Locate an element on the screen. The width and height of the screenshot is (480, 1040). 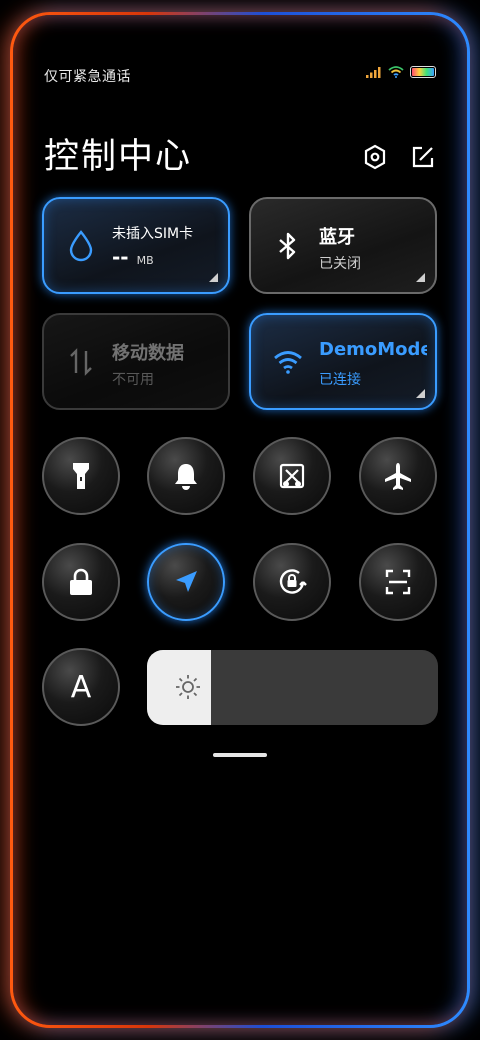
flashlight-toggle is located at coordinates (81, 476).